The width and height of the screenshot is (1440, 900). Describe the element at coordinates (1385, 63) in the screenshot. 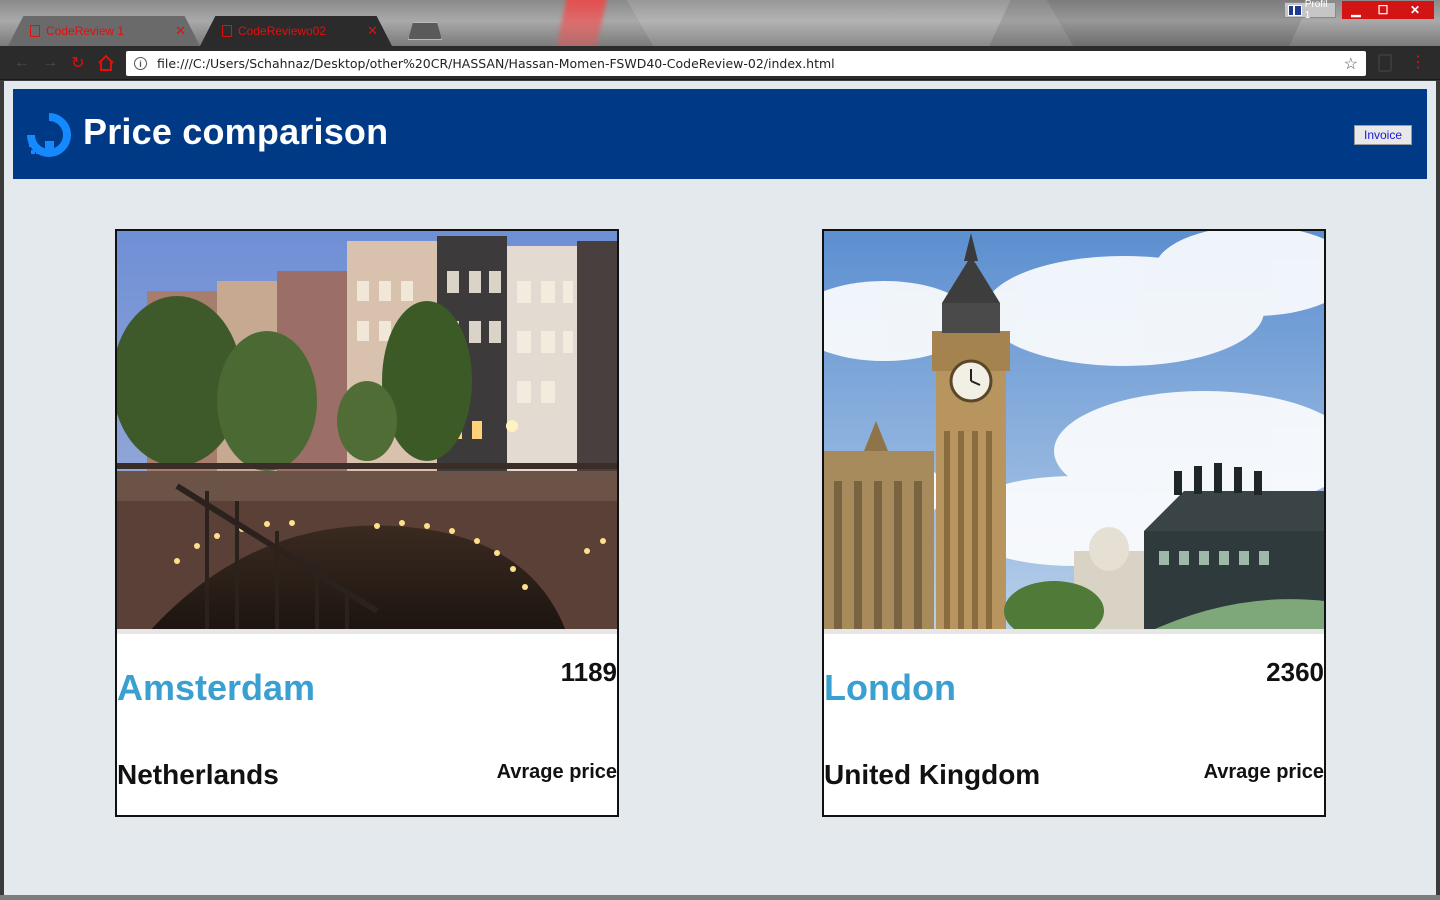

I see `bookmark-extension-icon` at that location.